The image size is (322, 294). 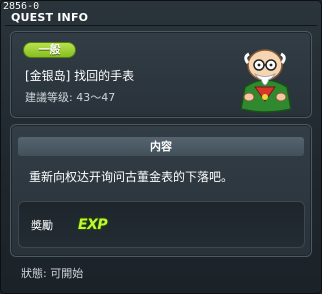 I want to click on quest-status: 狀態: 可開始, so click(x=52, y=273).